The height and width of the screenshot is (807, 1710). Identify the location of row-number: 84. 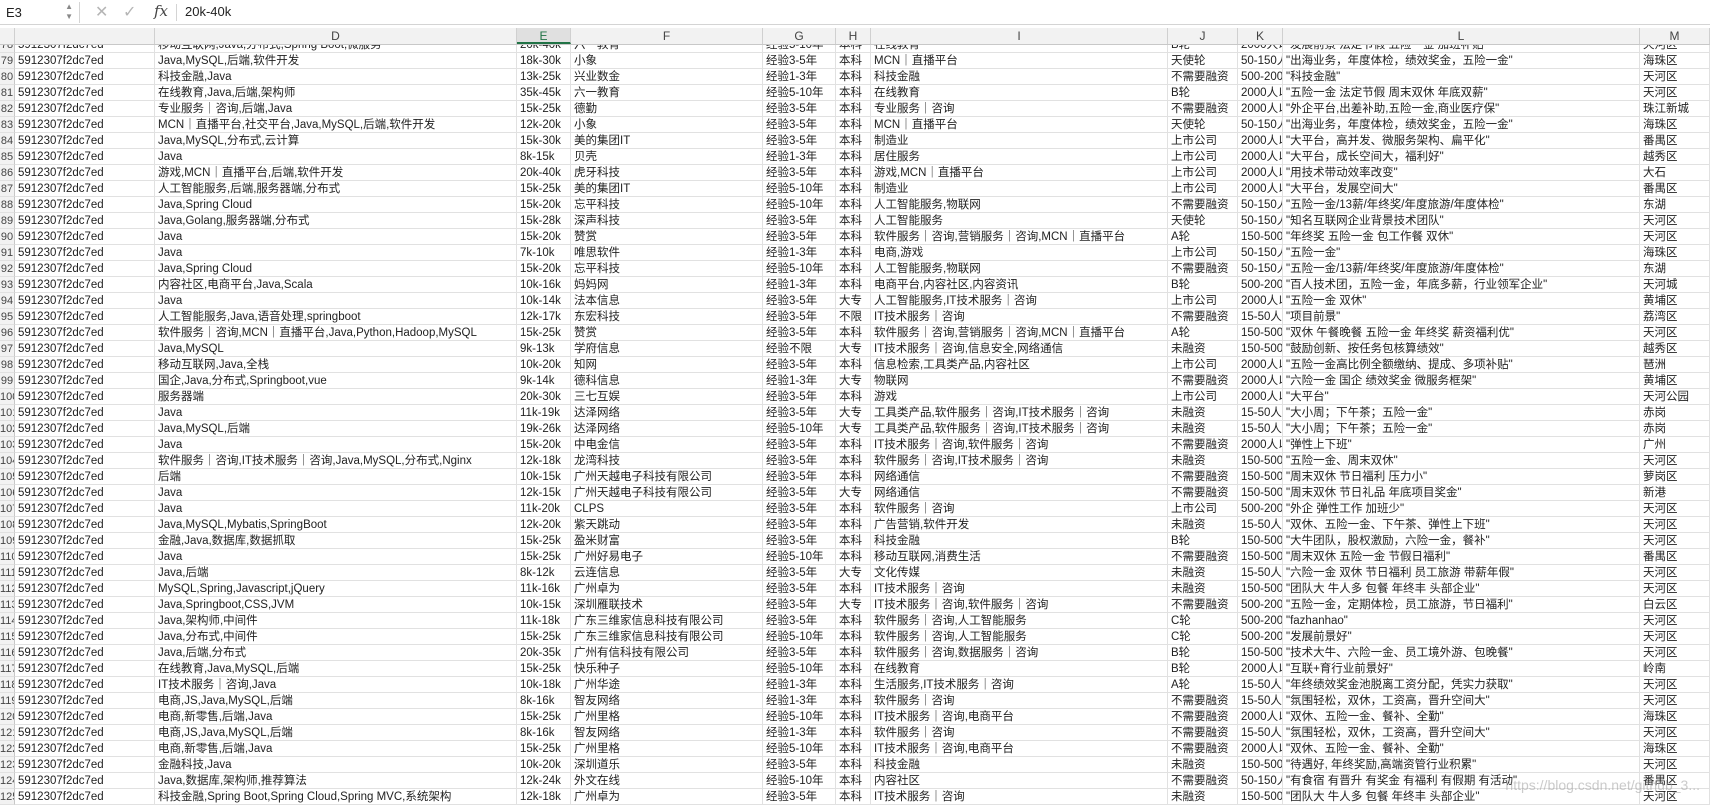
(7, 141).